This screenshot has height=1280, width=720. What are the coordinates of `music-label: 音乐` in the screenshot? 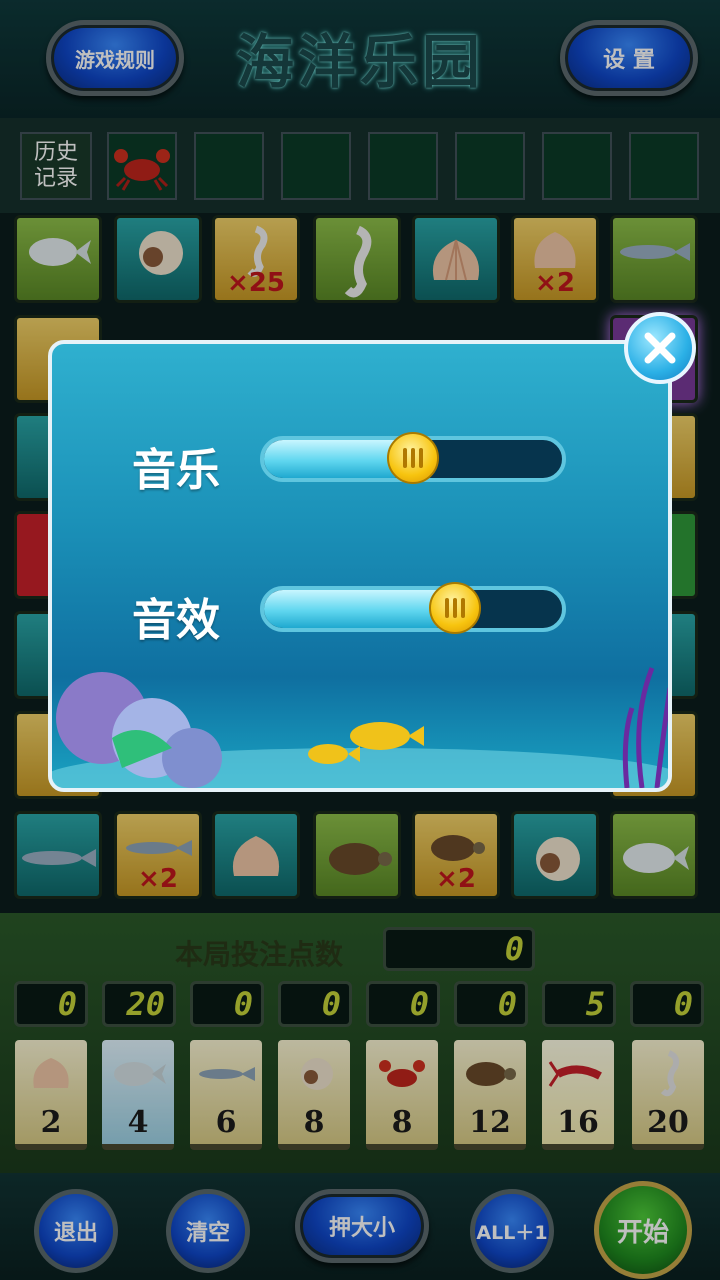 It's located at (176, 470).